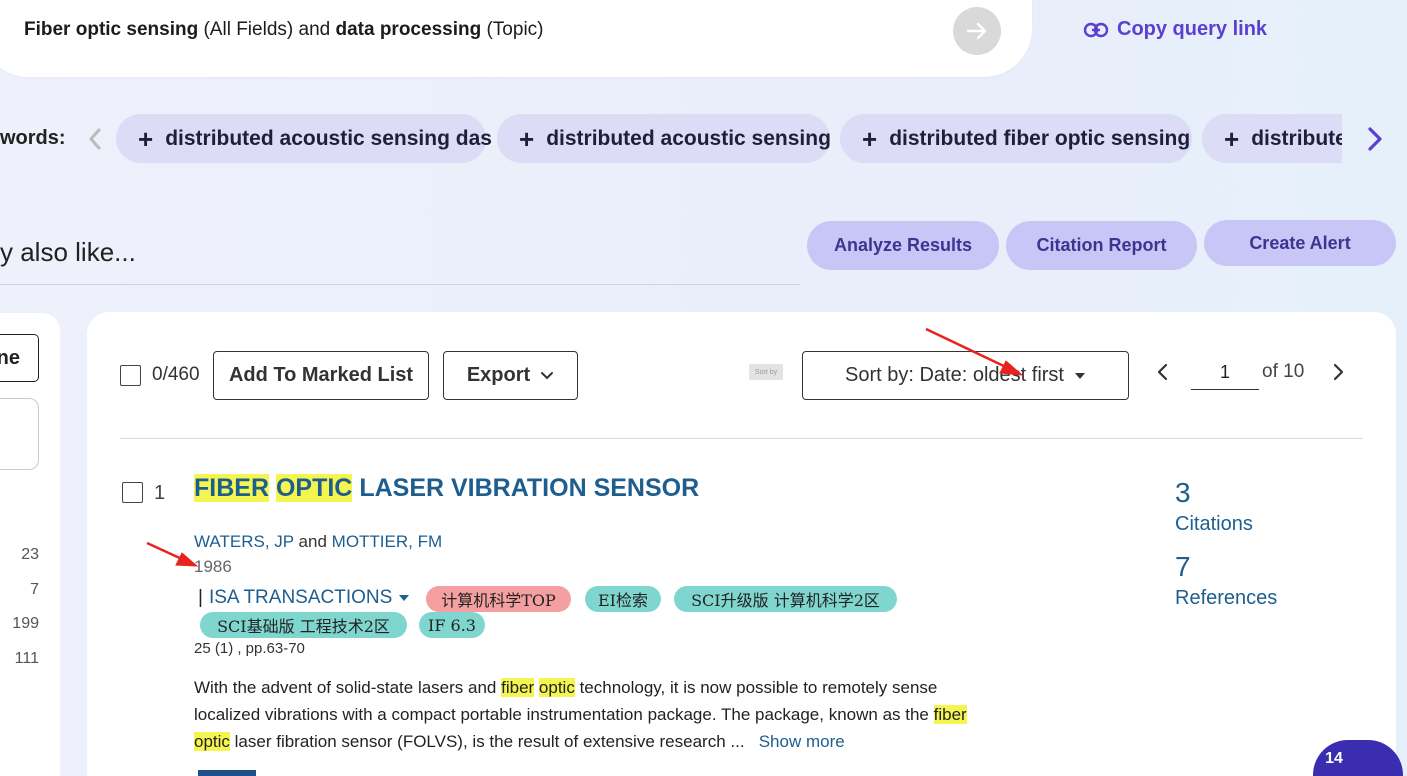 The image size is (1407, 776). I want to click on filter-panel-button: ne, so click(19, 358).